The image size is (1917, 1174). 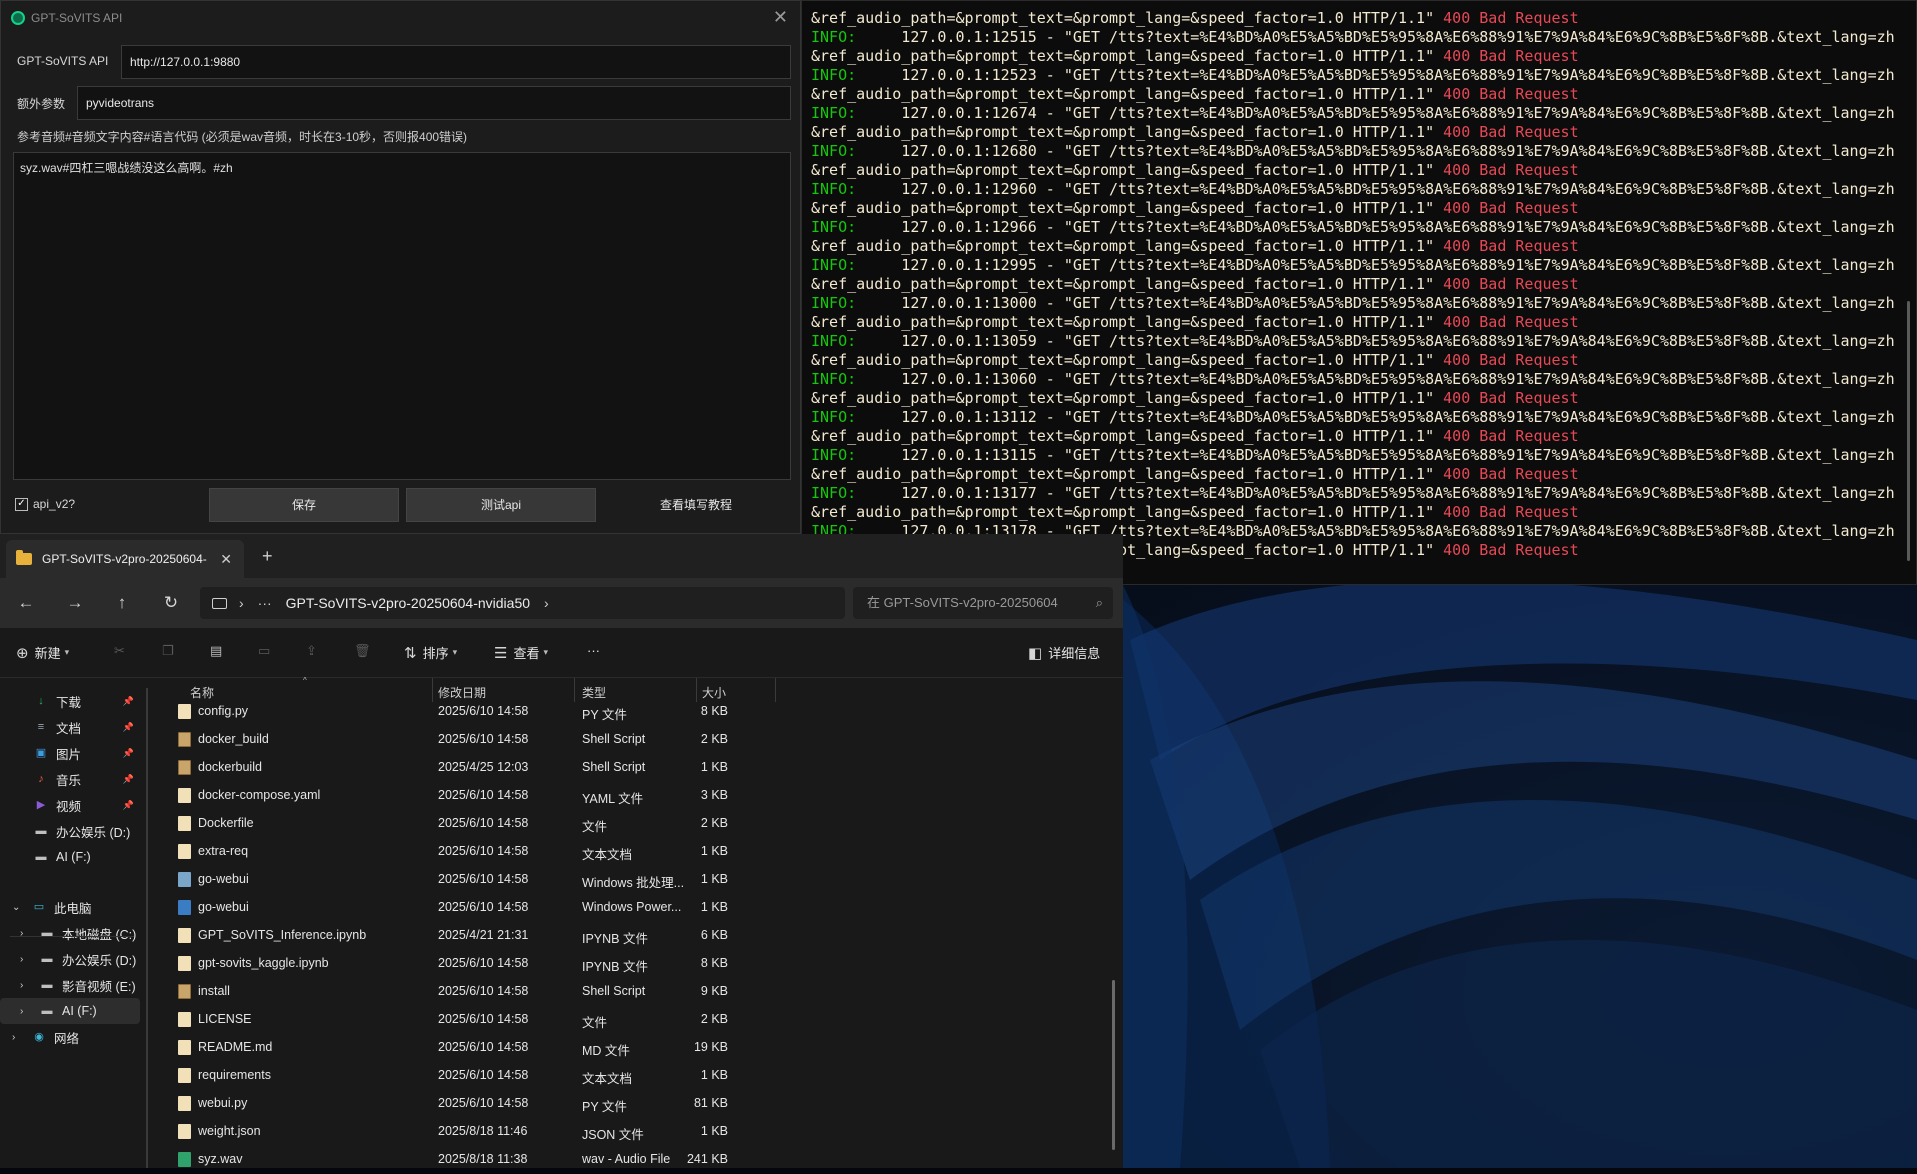 I want to click on details-label: 详细信息, so click(x=1074, y=653).